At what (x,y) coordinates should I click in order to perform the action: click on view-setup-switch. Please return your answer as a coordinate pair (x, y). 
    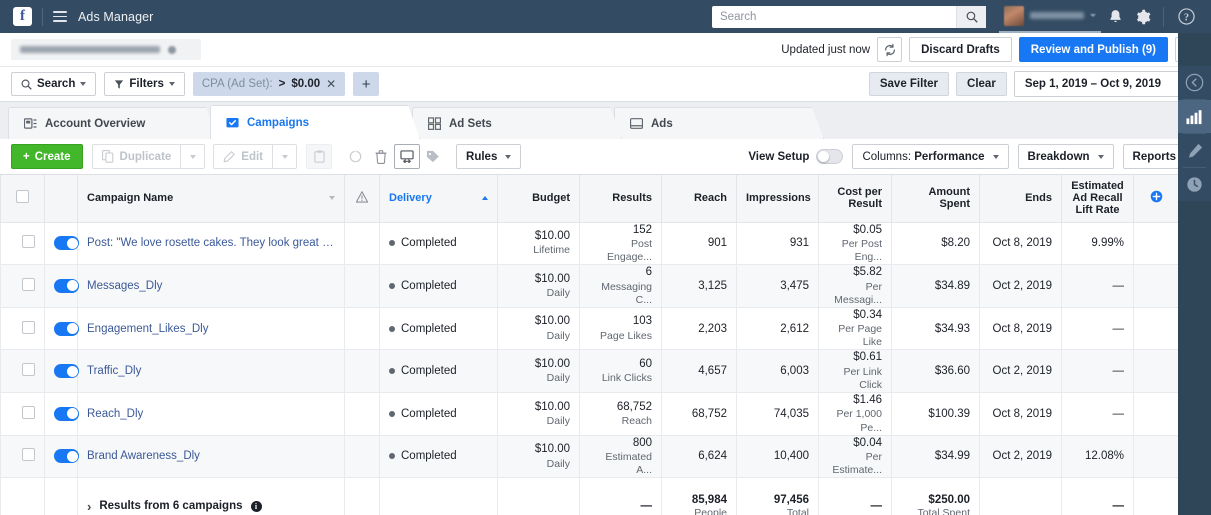
    Looking at the image, I should click on (830, 156).